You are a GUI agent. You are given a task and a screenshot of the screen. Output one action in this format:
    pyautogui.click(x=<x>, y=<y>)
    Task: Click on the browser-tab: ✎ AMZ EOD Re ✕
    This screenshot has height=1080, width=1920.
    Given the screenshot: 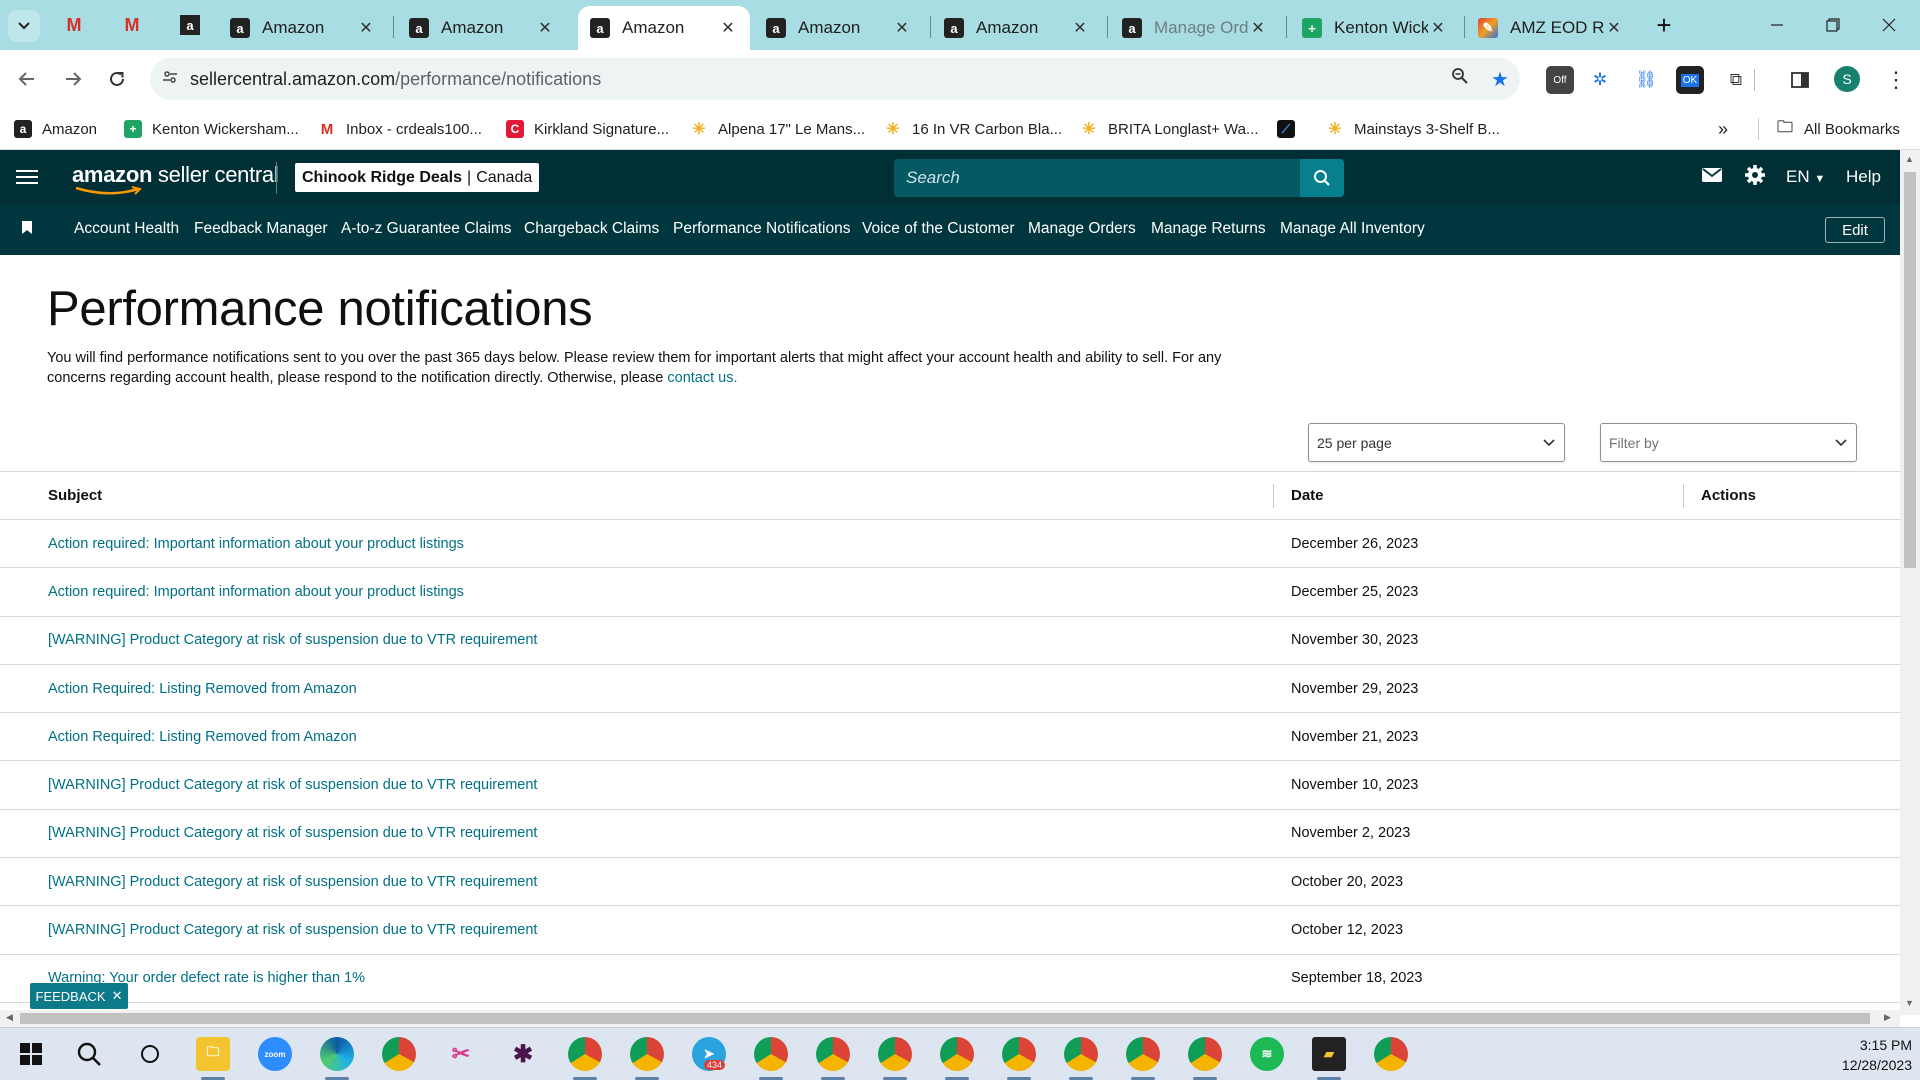 What is the action you would take?
    pyautogui.click(x=1551, y=28)
    